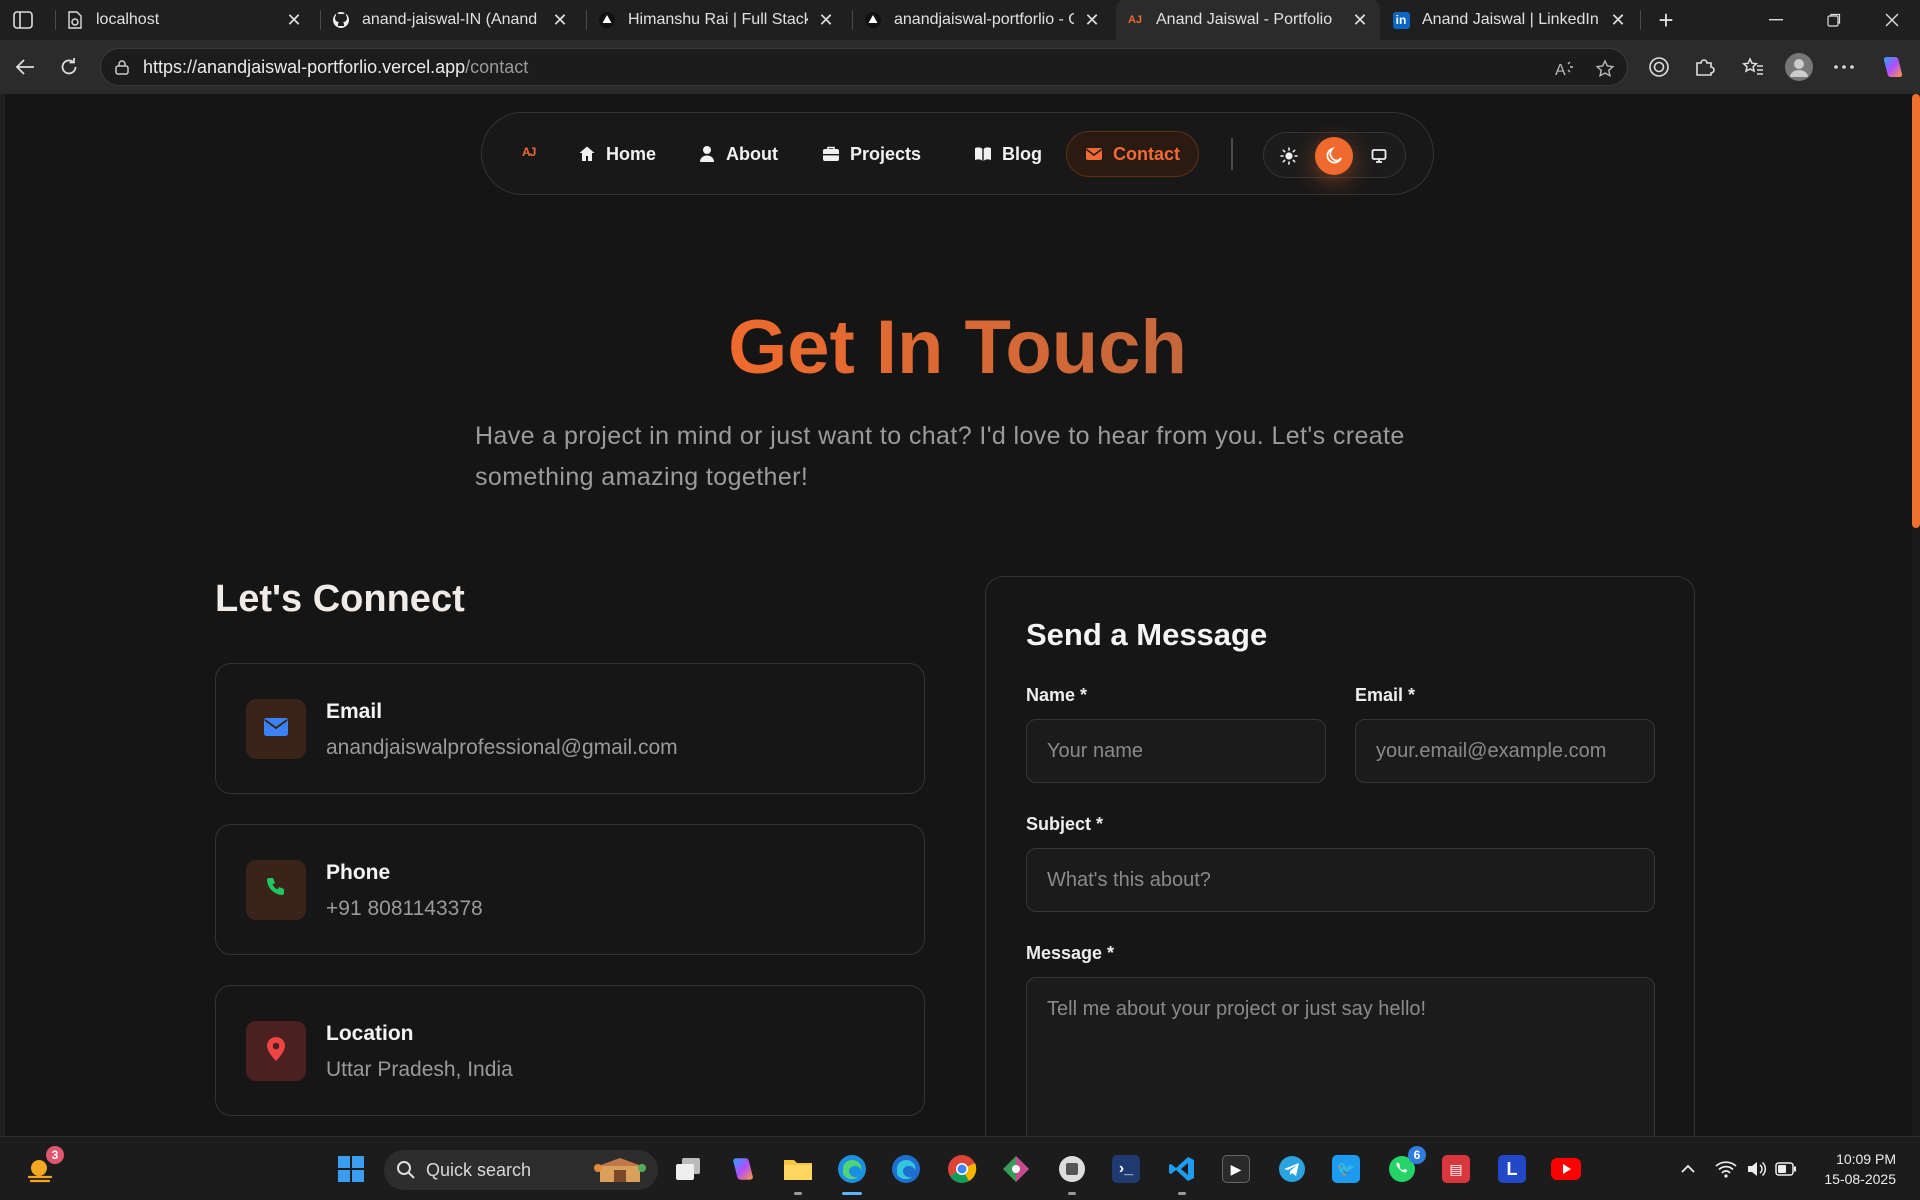 This screenshot has height=1200, width=1920. Describe the element at coordinates (1786, 1169) in the screenshot. I see `battery-icon` at that location.